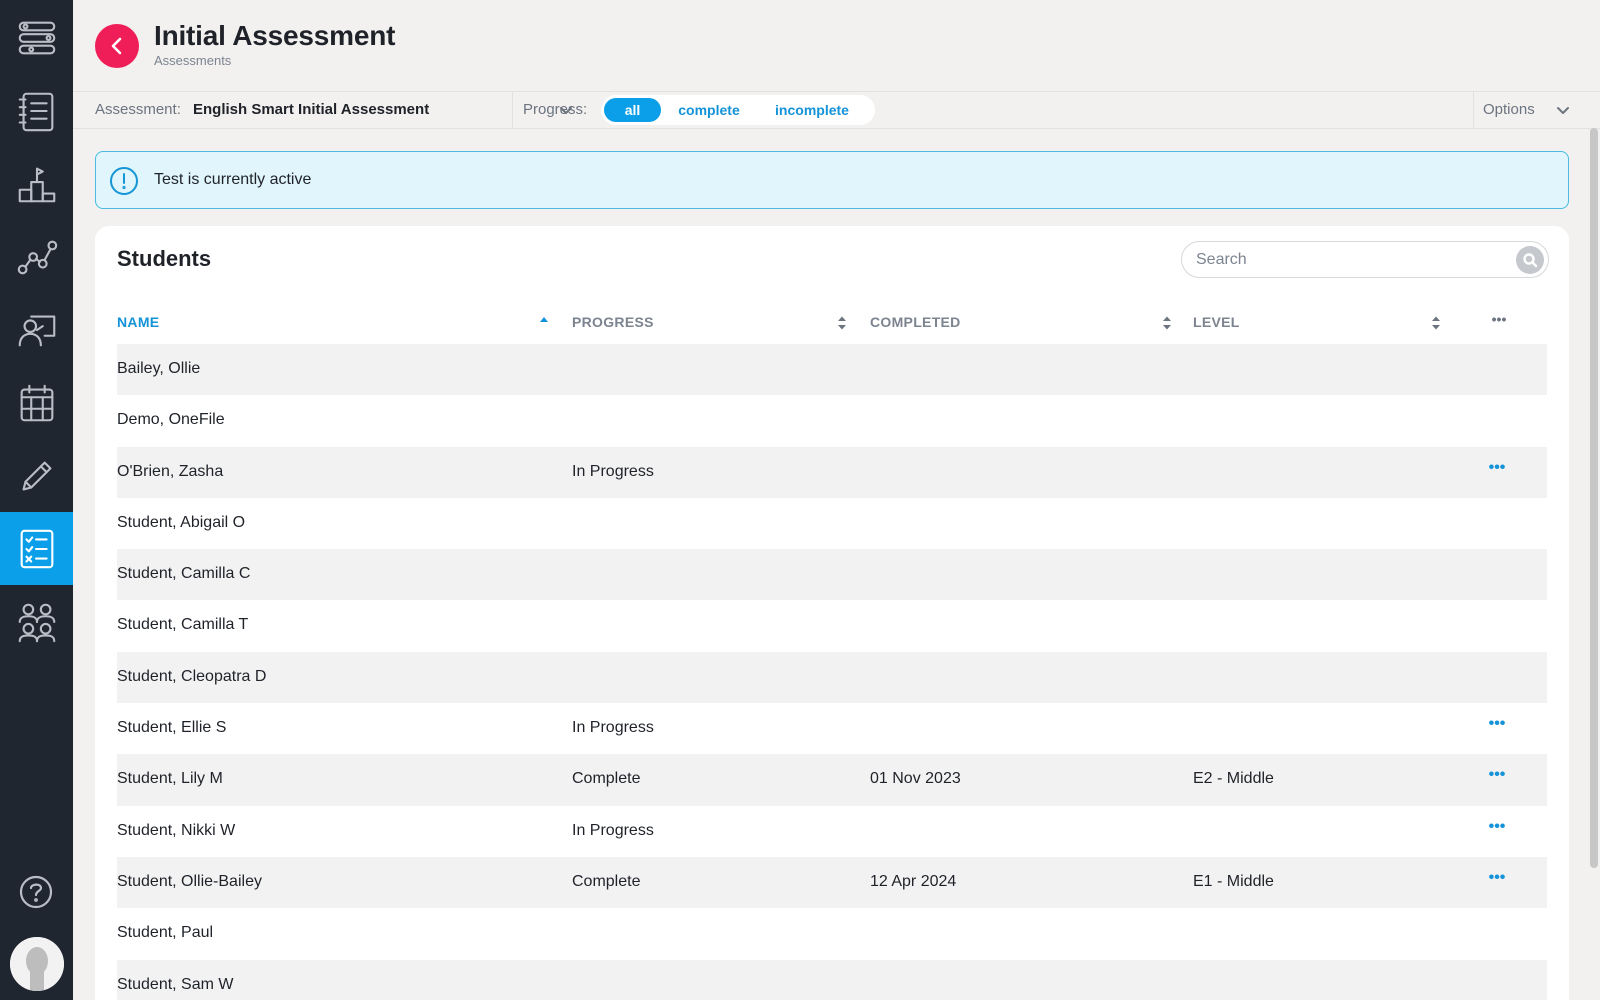  What do you see at coordinates (832, 625) in the screenshot?
I see `table-row: Student, Camilla T` at bounding box center [832, 625].